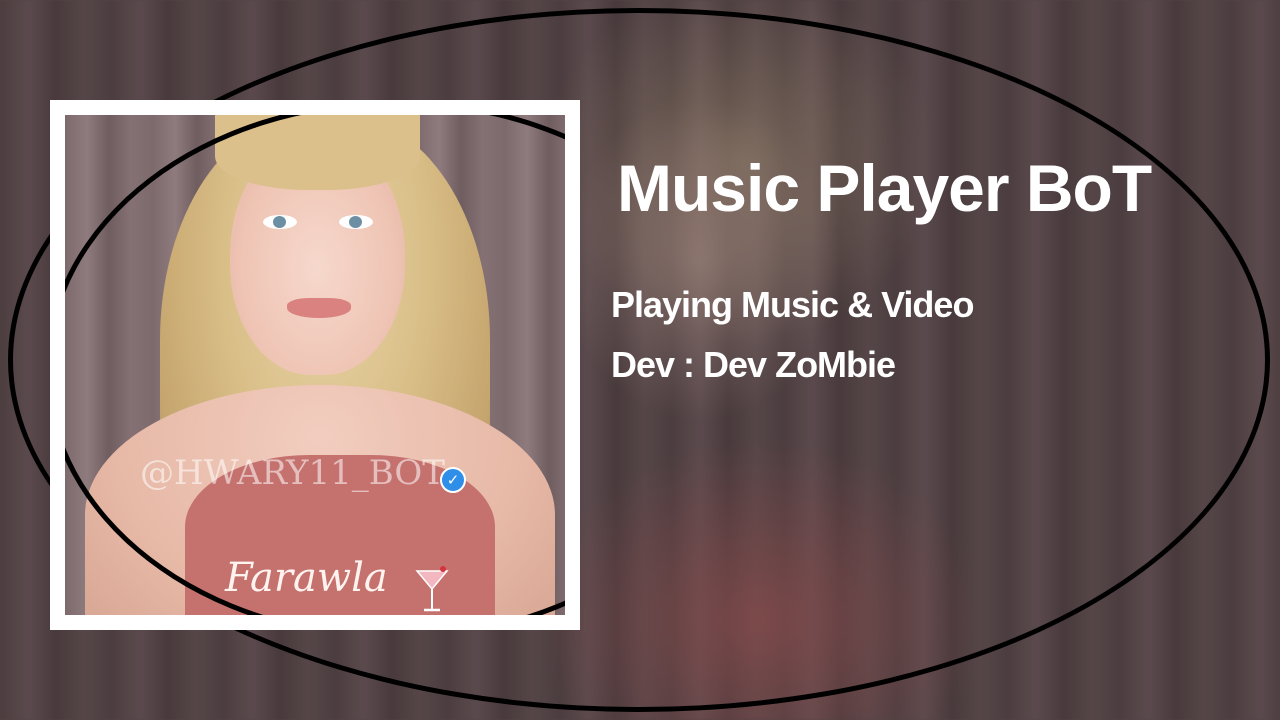 The height and width of the screenshot is (720, 1280). Describe the element at coordinates (753, 364) in the screenshot. I see `developer-text: Dev : Dev ZoMbie` at that location.